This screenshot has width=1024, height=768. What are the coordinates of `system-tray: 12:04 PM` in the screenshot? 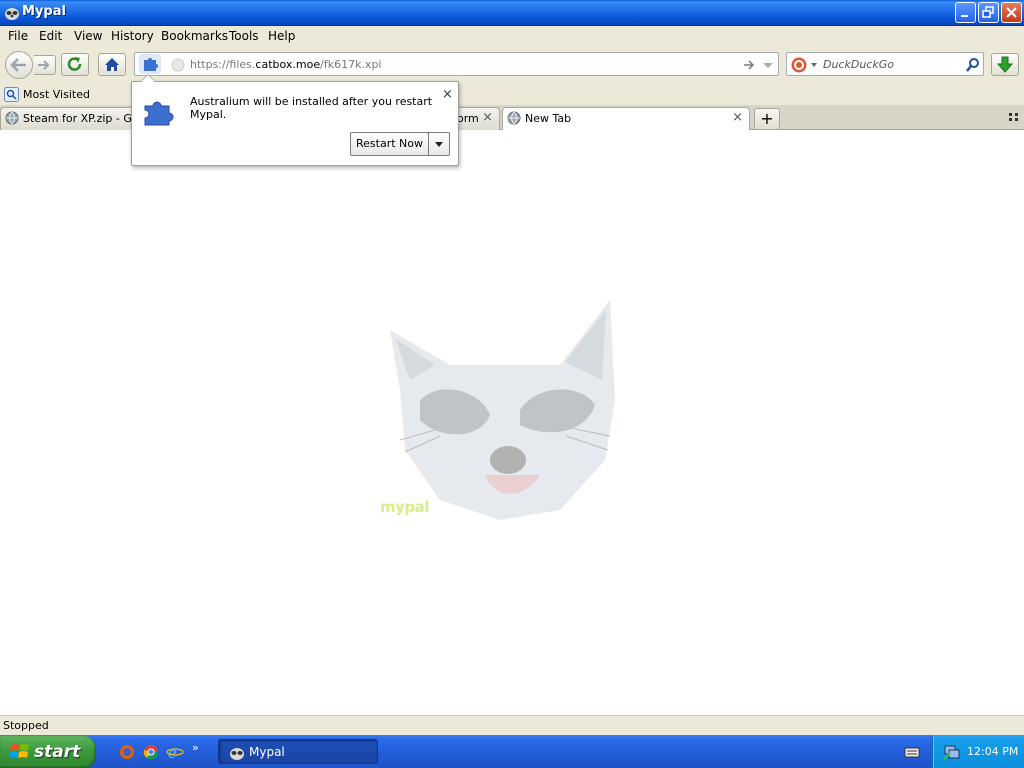 It's located at (978, 751).